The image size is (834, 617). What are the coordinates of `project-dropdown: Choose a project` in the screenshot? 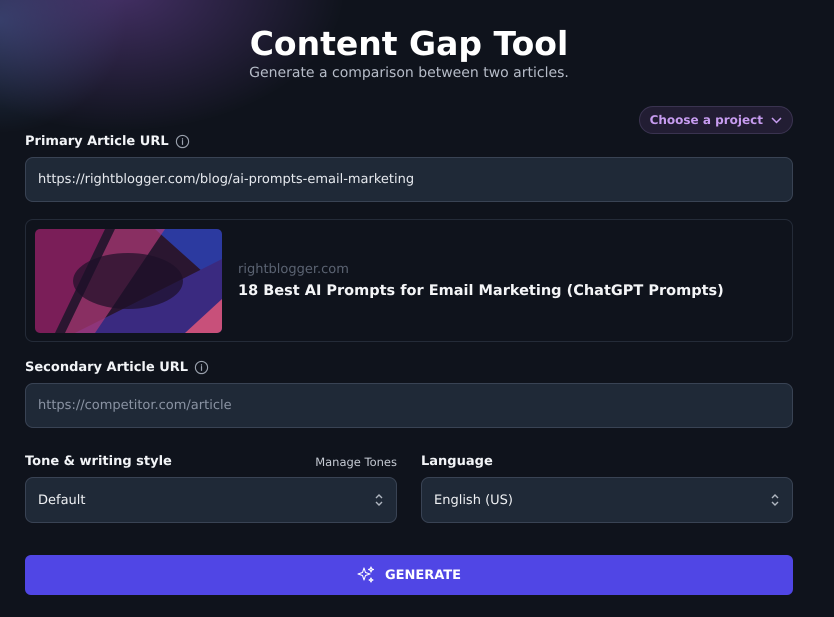 It's located at (715, 120).